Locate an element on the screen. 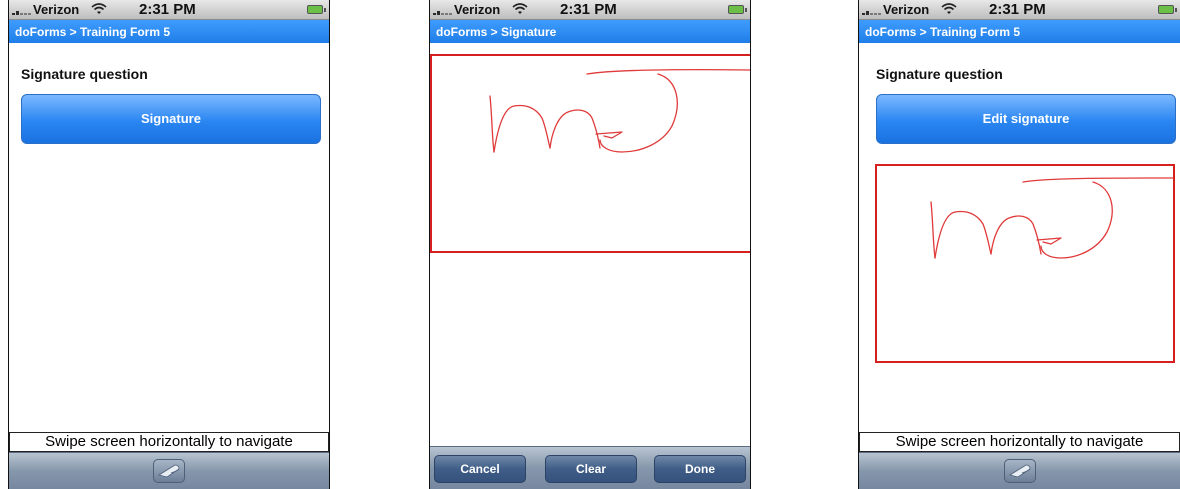  cancel-button: Cancel is located at coordinates (480, 469).